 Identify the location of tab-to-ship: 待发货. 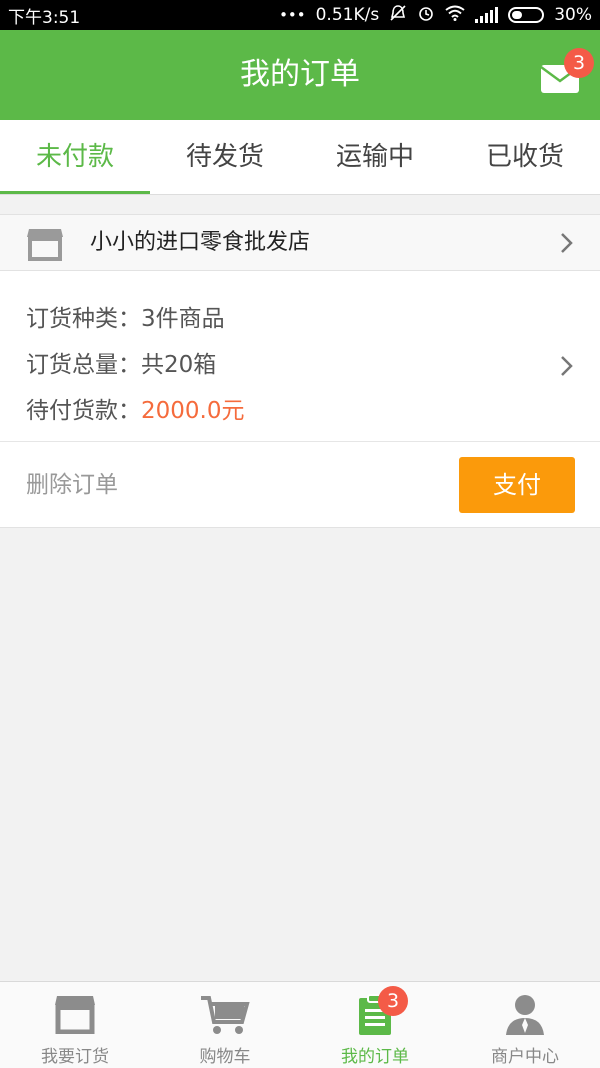
(225, 157).